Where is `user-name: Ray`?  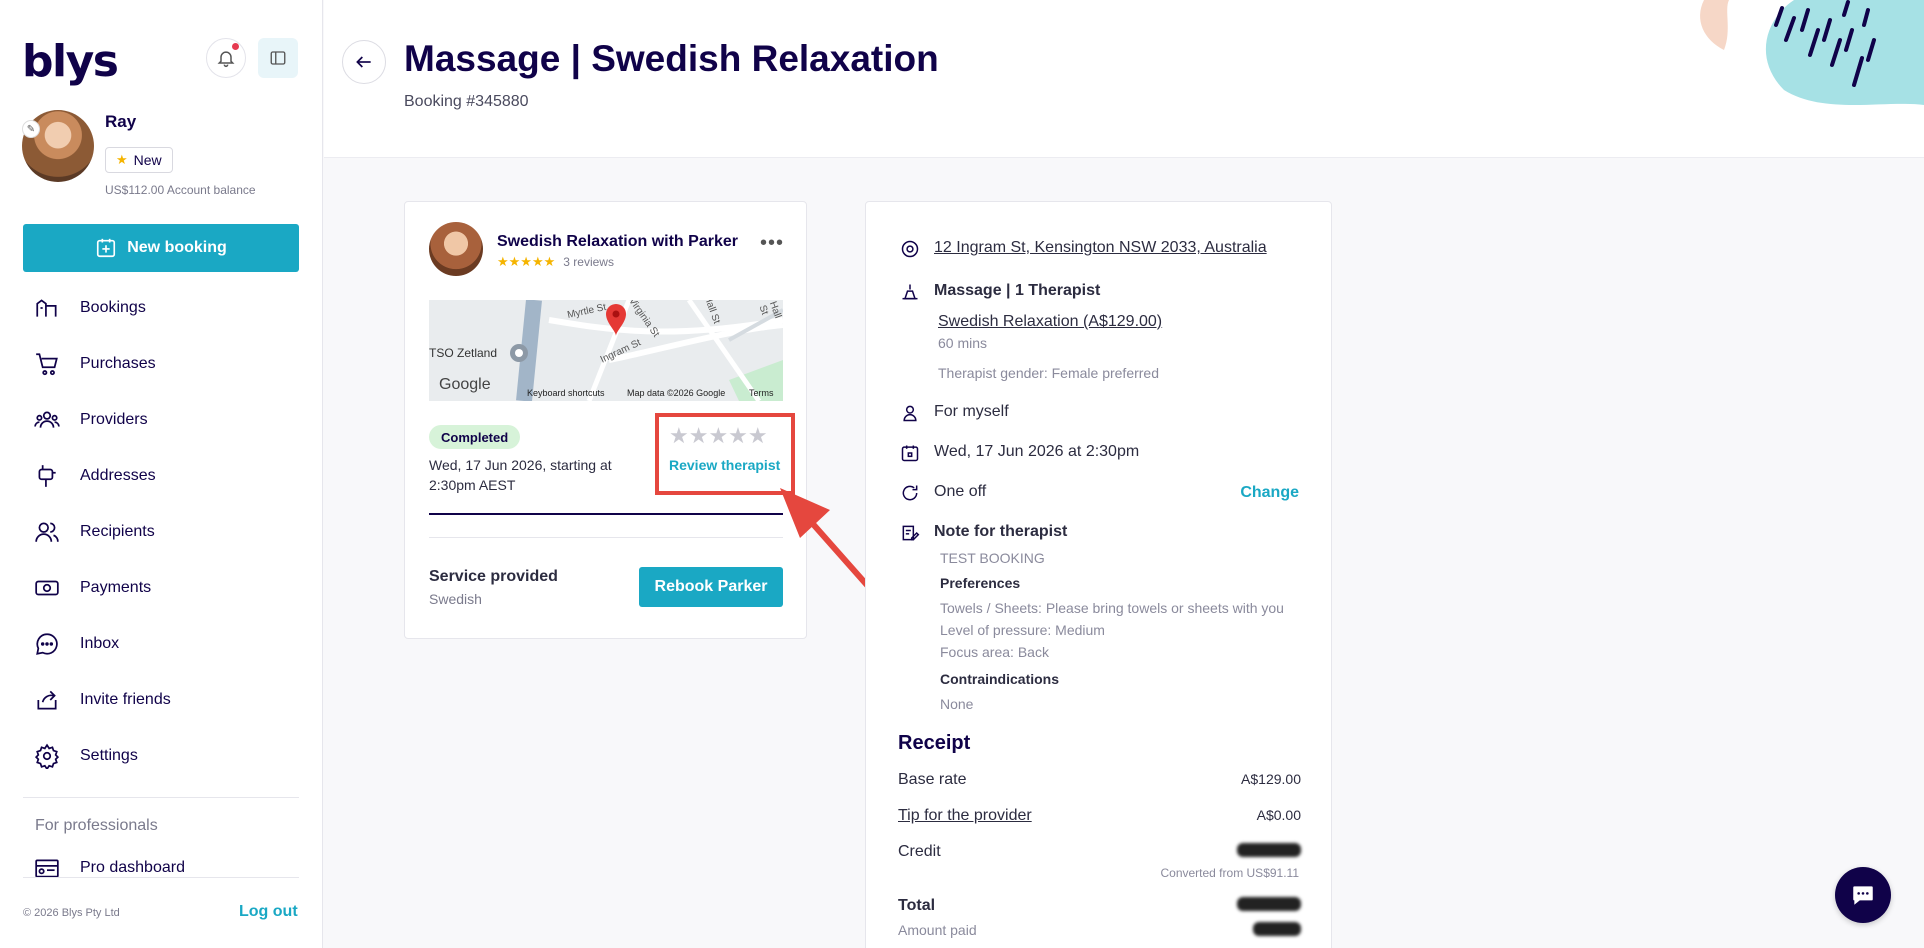 user-name: Ray is located at coordinates (121, 121).